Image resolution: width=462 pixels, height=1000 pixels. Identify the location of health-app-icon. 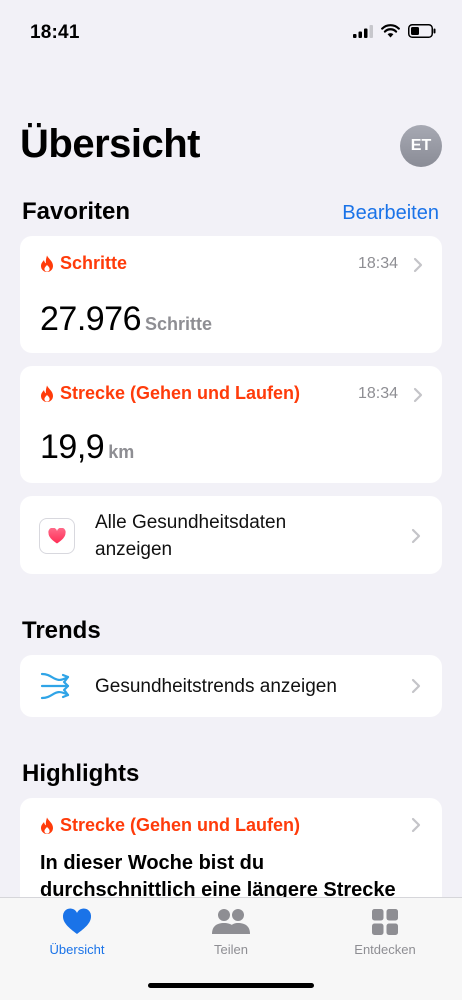
(57, 536).